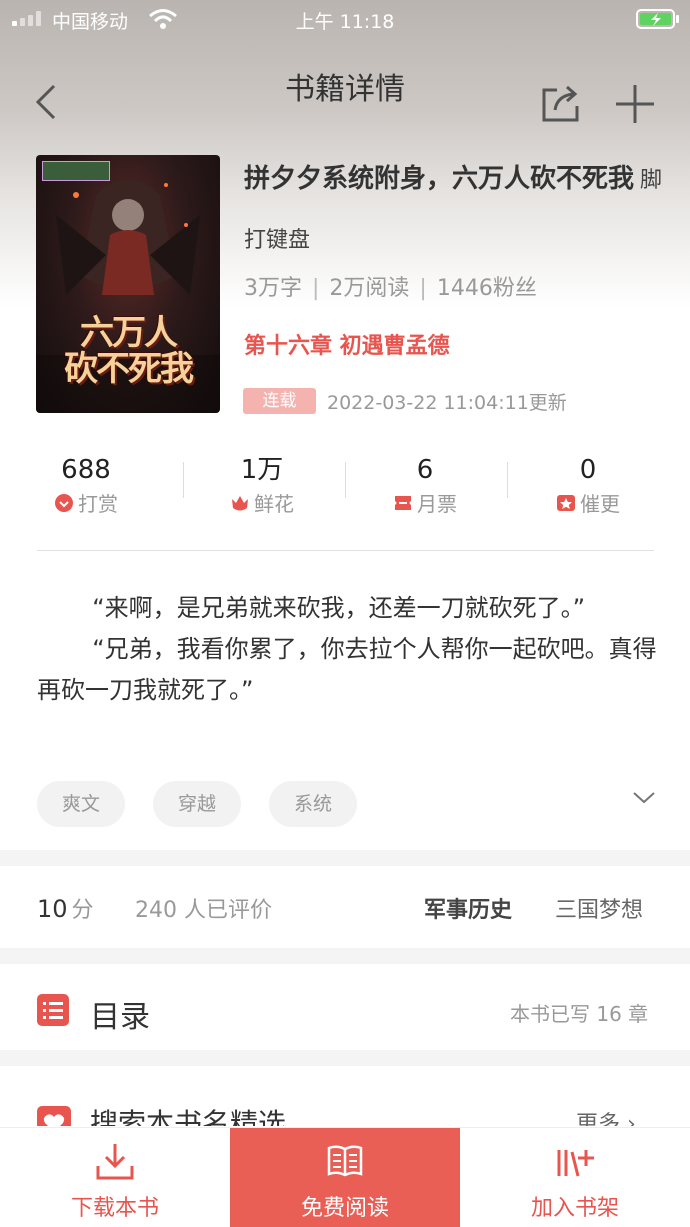 This screenshot has height=1227, width=690. Describe the element at coordinates (64, 502) in the screenshot. I see `reward-icon` at that location.